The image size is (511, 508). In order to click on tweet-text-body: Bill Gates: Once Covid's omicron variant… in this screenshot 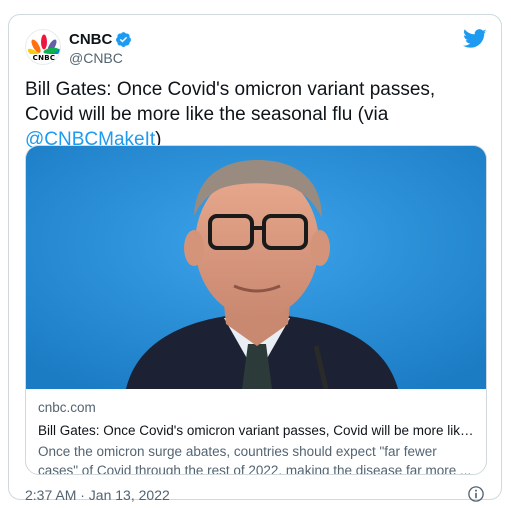, I will do `click(230, 102)`.